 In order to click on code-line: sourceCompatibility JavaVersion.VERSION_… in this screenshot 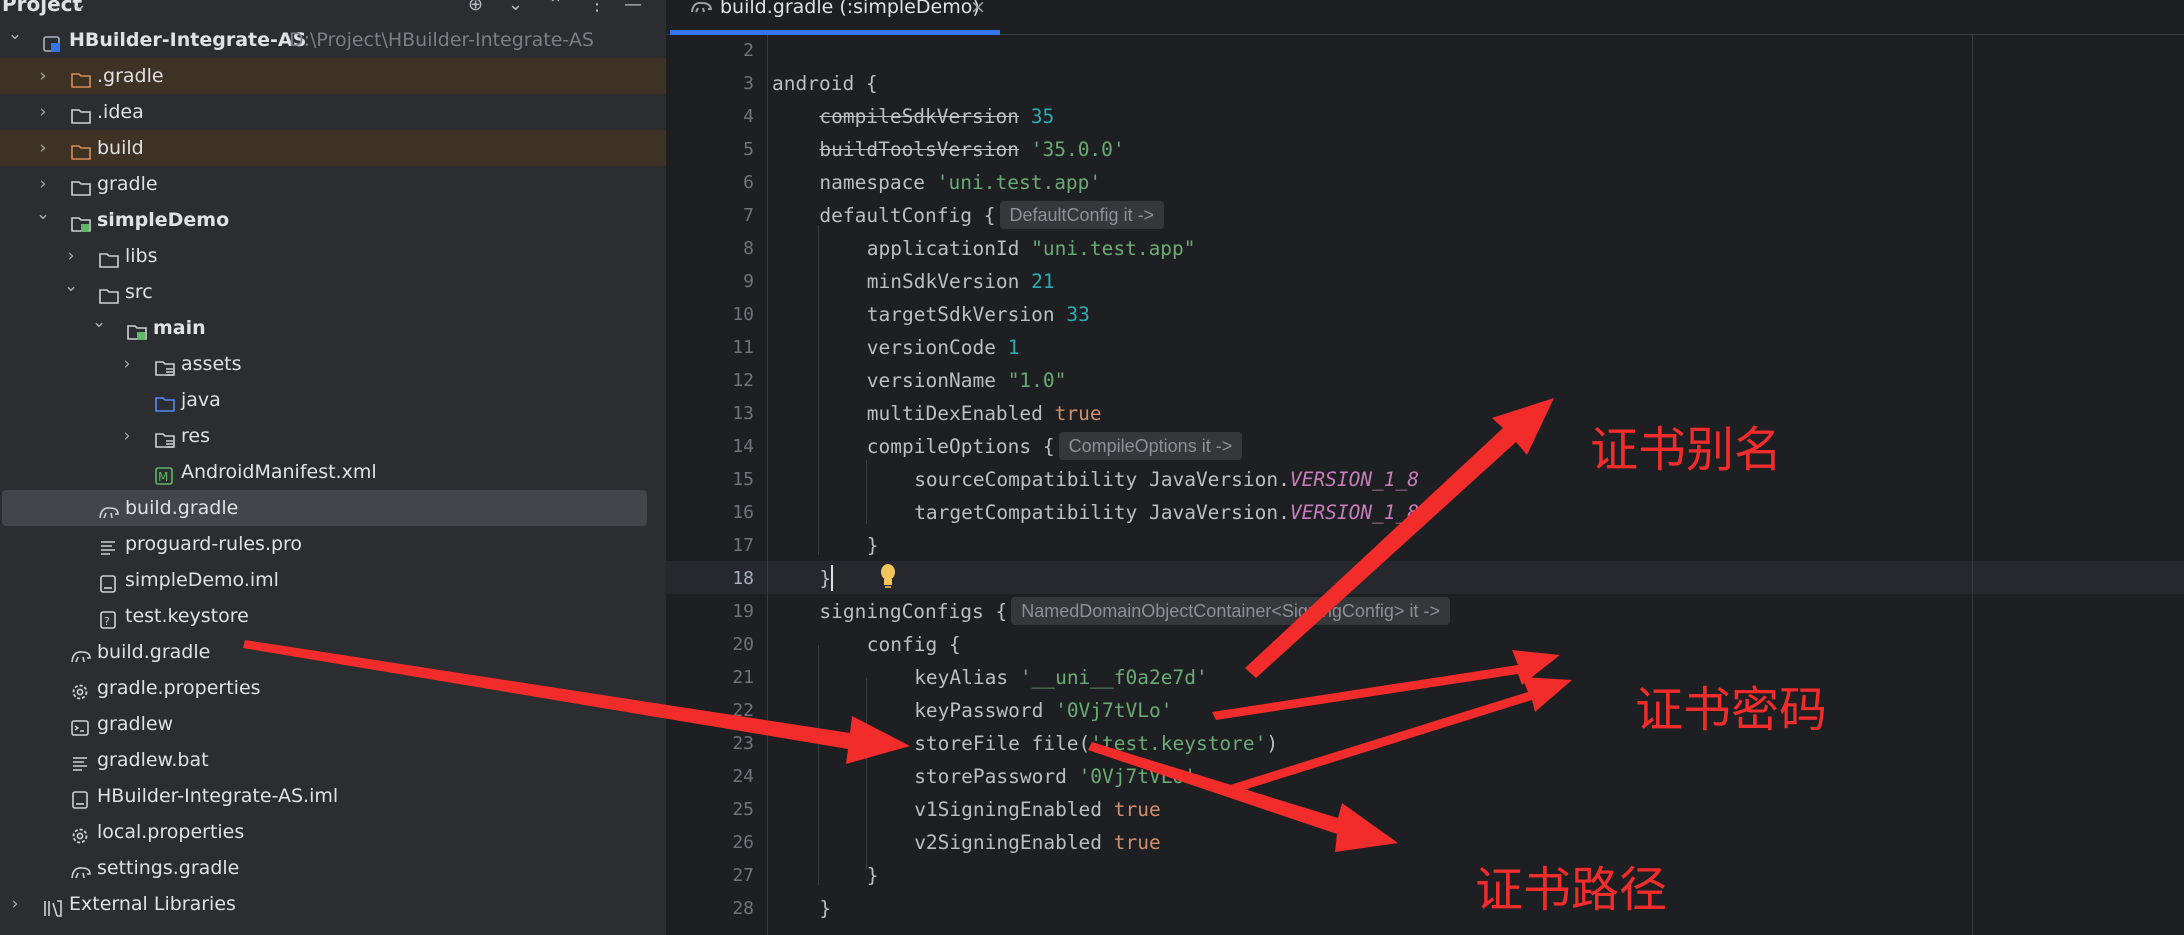, I will do `click(1166, 479)`.